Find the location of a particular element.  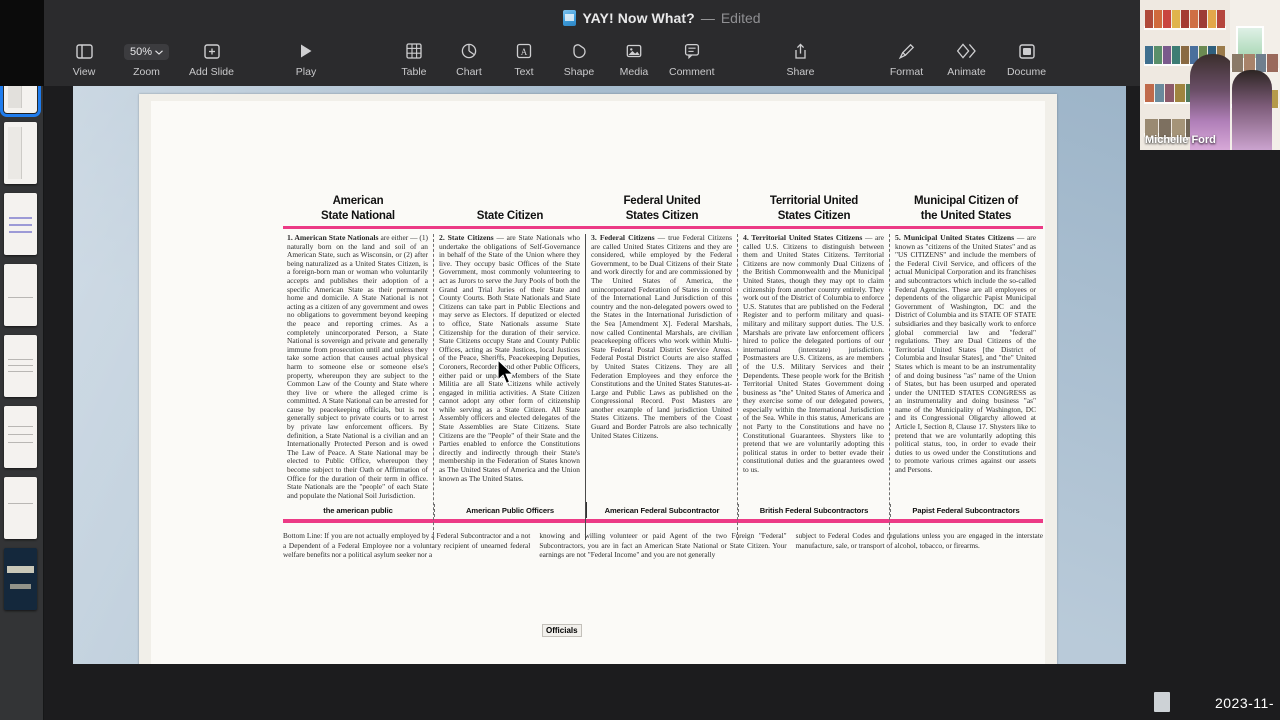

col3-head-l1: Federal United is located at coordinates (662, 201).